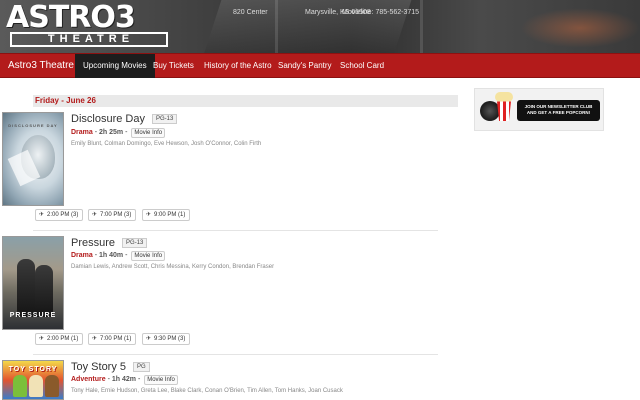 Image resolution: width=640 pixels, height=400 pixels. What do you see at coordinates (250, 12) in the screenshot?
I see `theatre-address: 820 Center` at bounding box center [250, 12].